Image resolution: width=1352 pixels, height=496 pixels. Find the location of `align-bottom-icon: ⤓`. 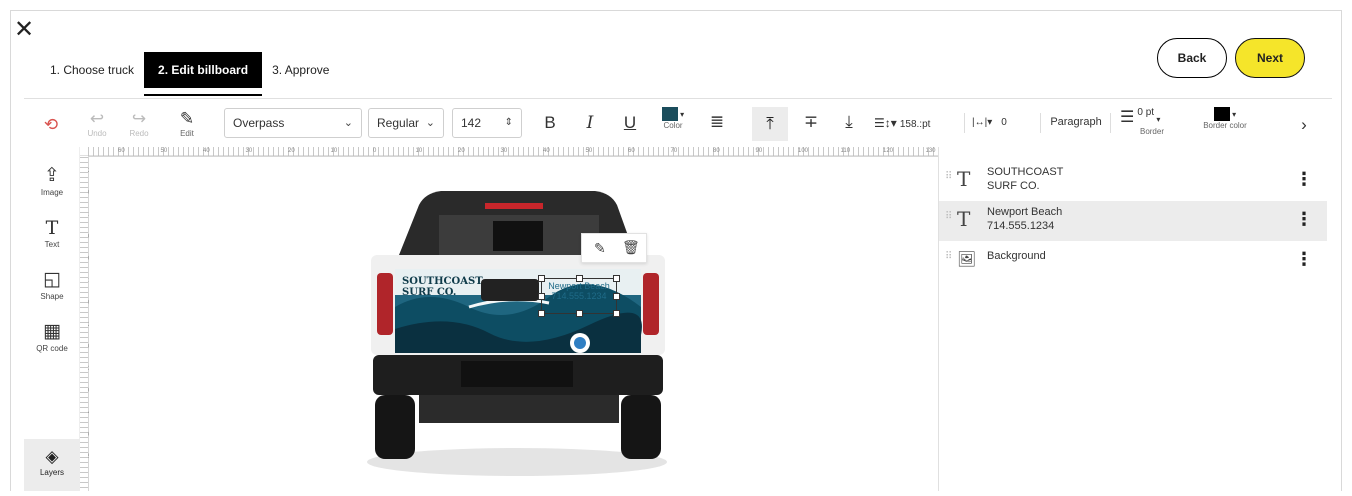

align-bottom-icon: ⤓ is located at coordinates (849, 121).